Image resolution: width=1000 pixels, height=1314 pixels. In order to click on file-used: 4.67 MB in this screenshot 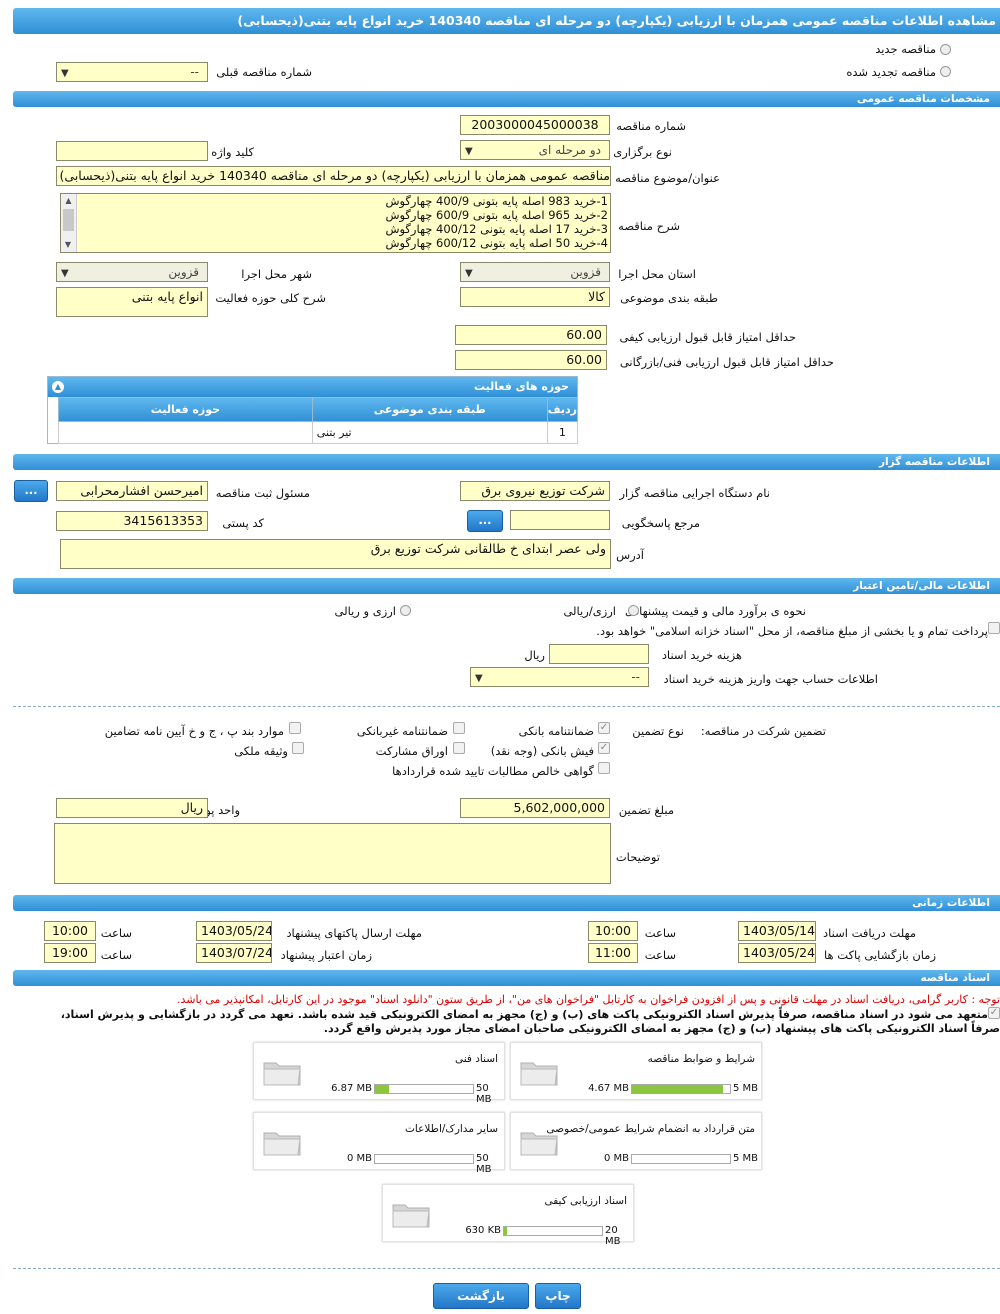, I will do `click(608, 1088)`.